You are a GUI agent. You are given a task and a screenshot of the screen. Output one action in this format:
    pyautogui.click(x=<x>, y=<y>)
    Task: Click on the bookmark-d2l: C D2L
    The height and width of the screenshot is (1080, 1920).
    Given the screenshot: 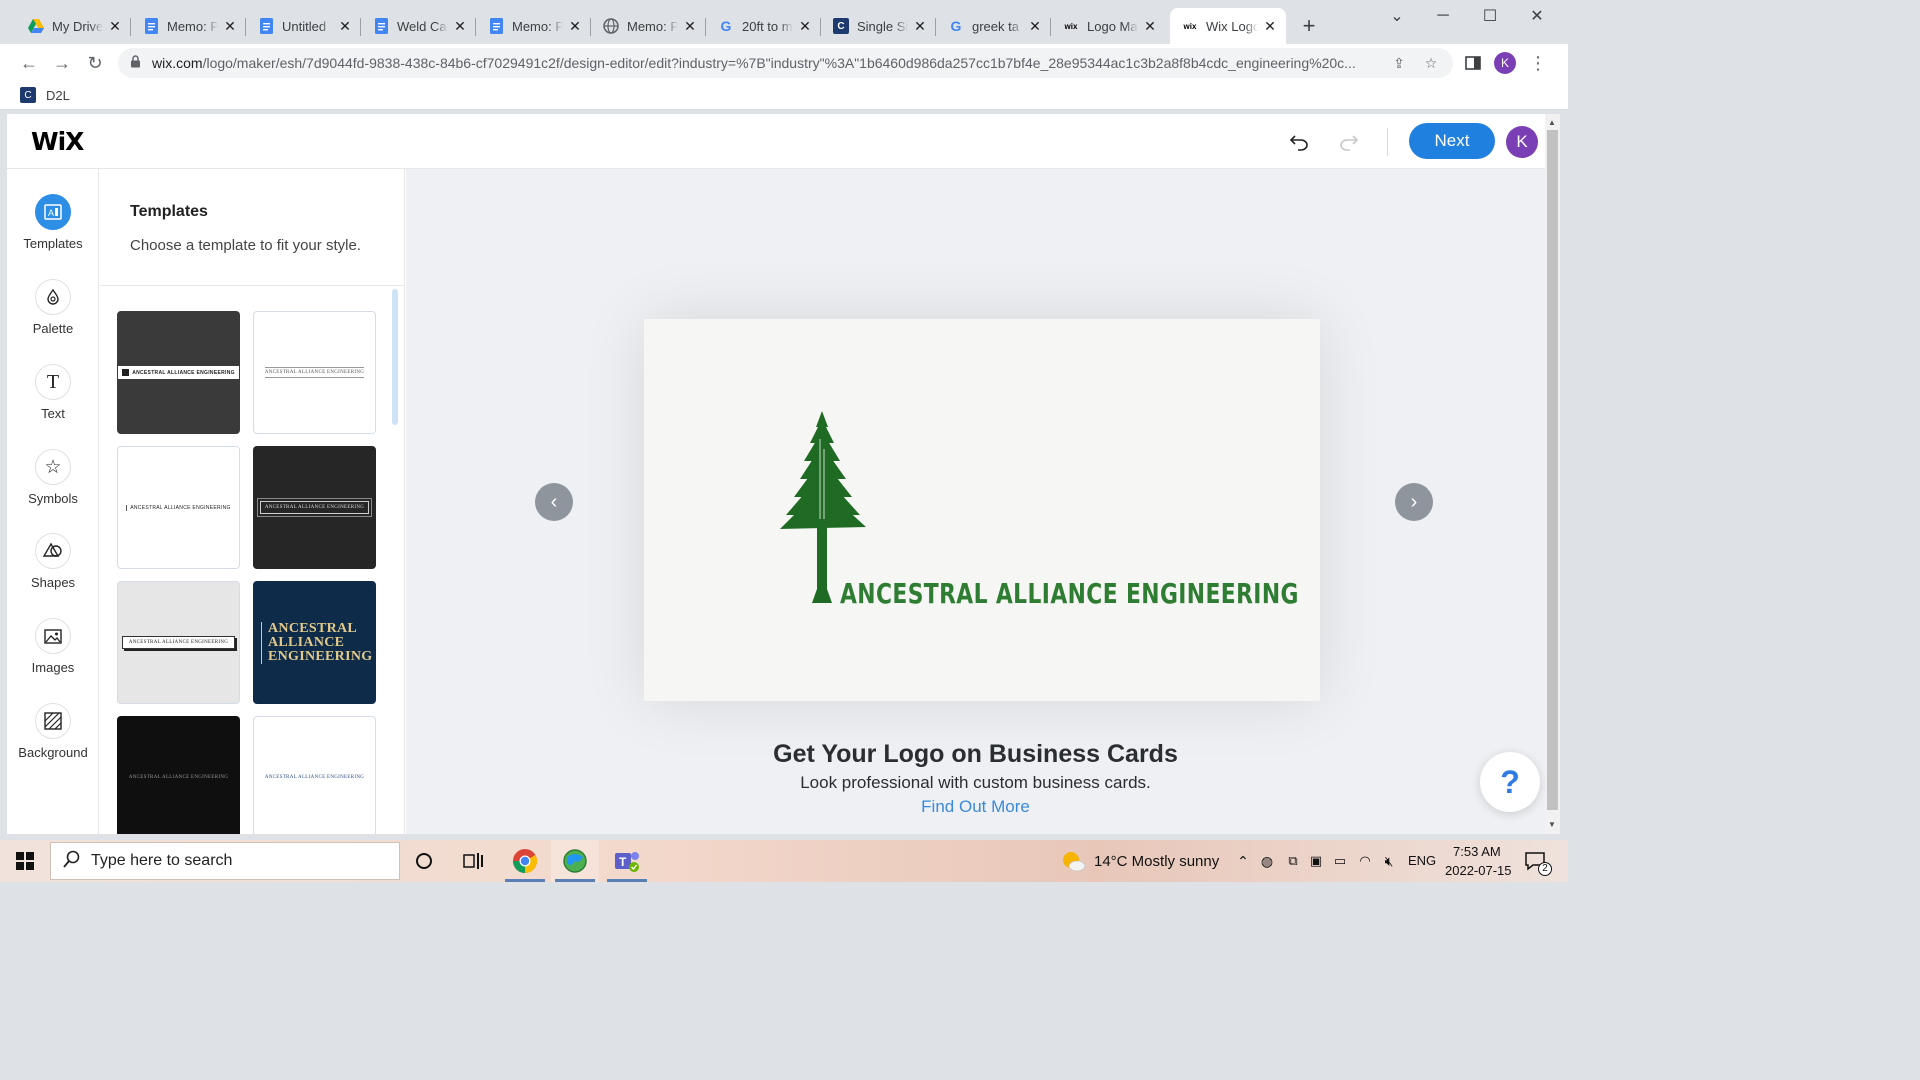 What is the action you would take?
    pyautogui.click(x=45, y=95)
    